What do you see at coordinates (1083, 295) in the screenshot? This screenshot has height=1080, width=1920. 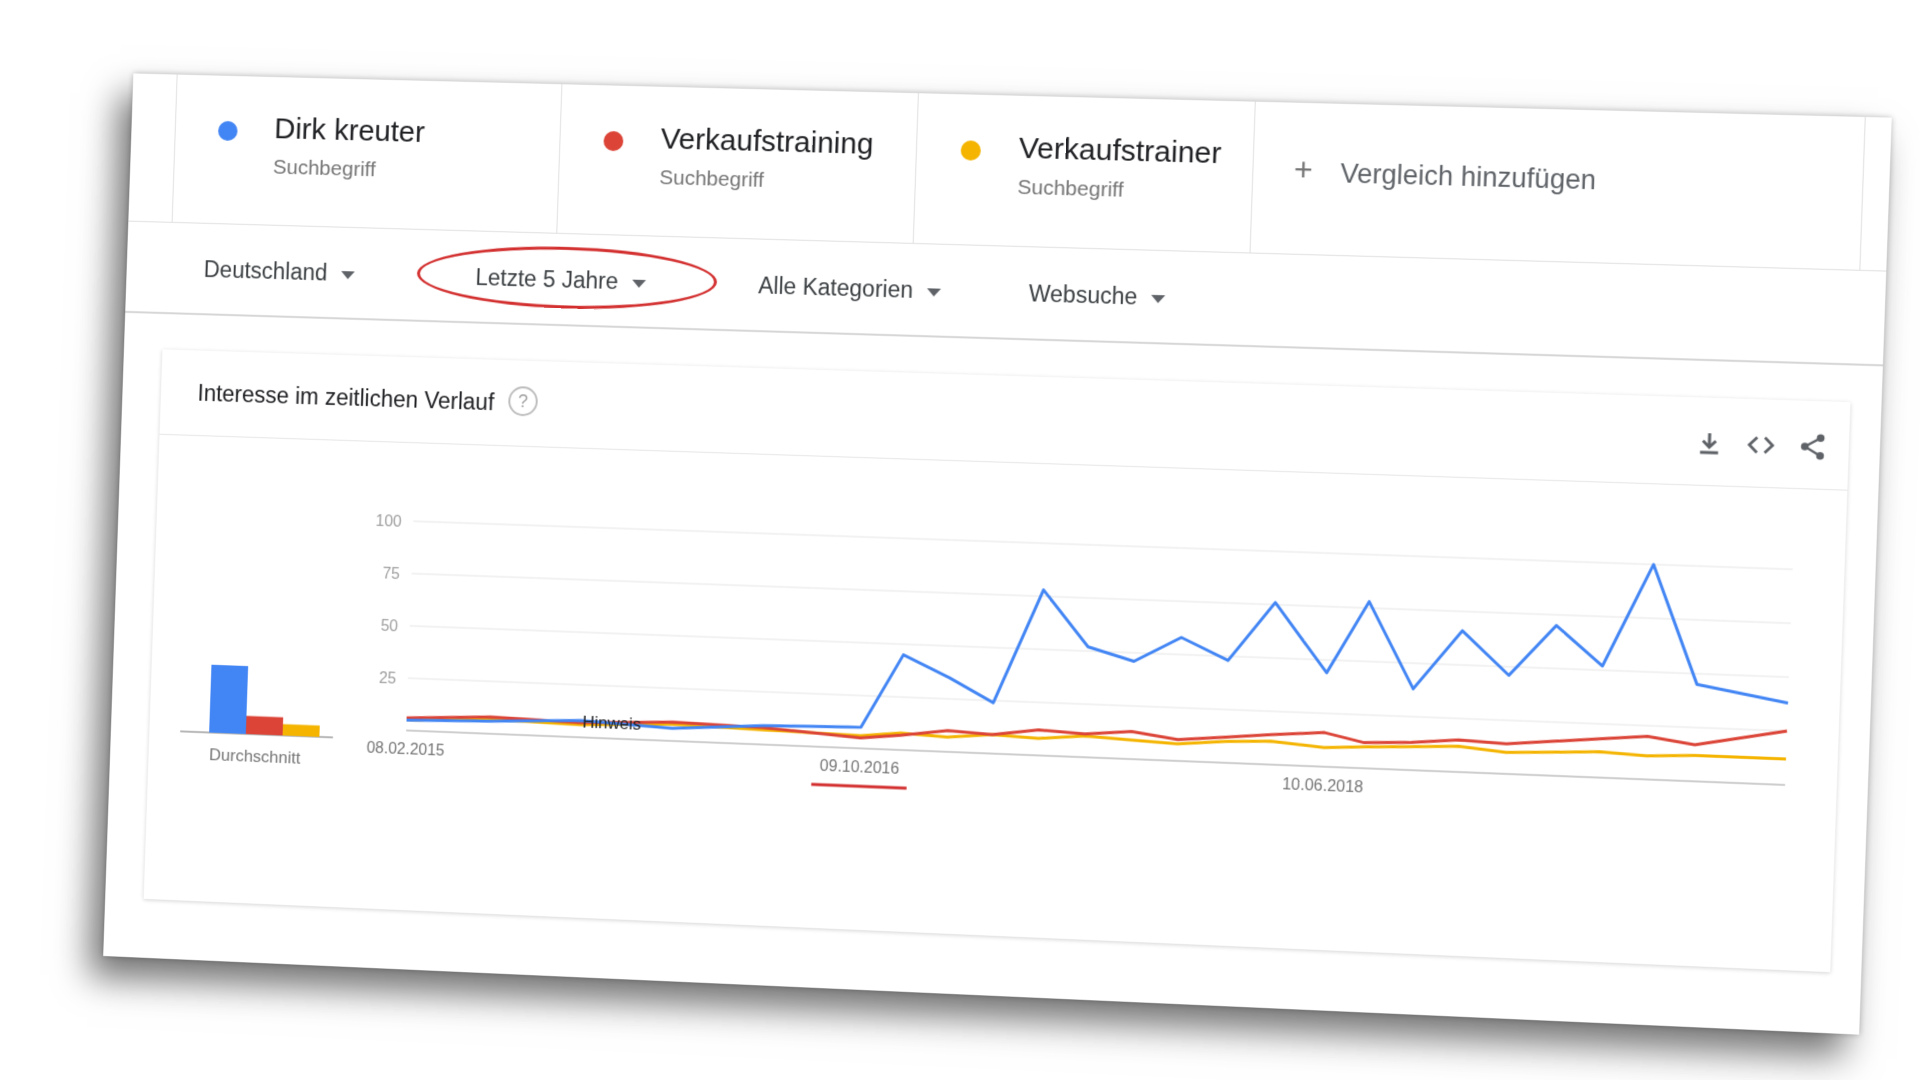 I see `search-type-value: Websuche` at bounding box center [1083, 295].